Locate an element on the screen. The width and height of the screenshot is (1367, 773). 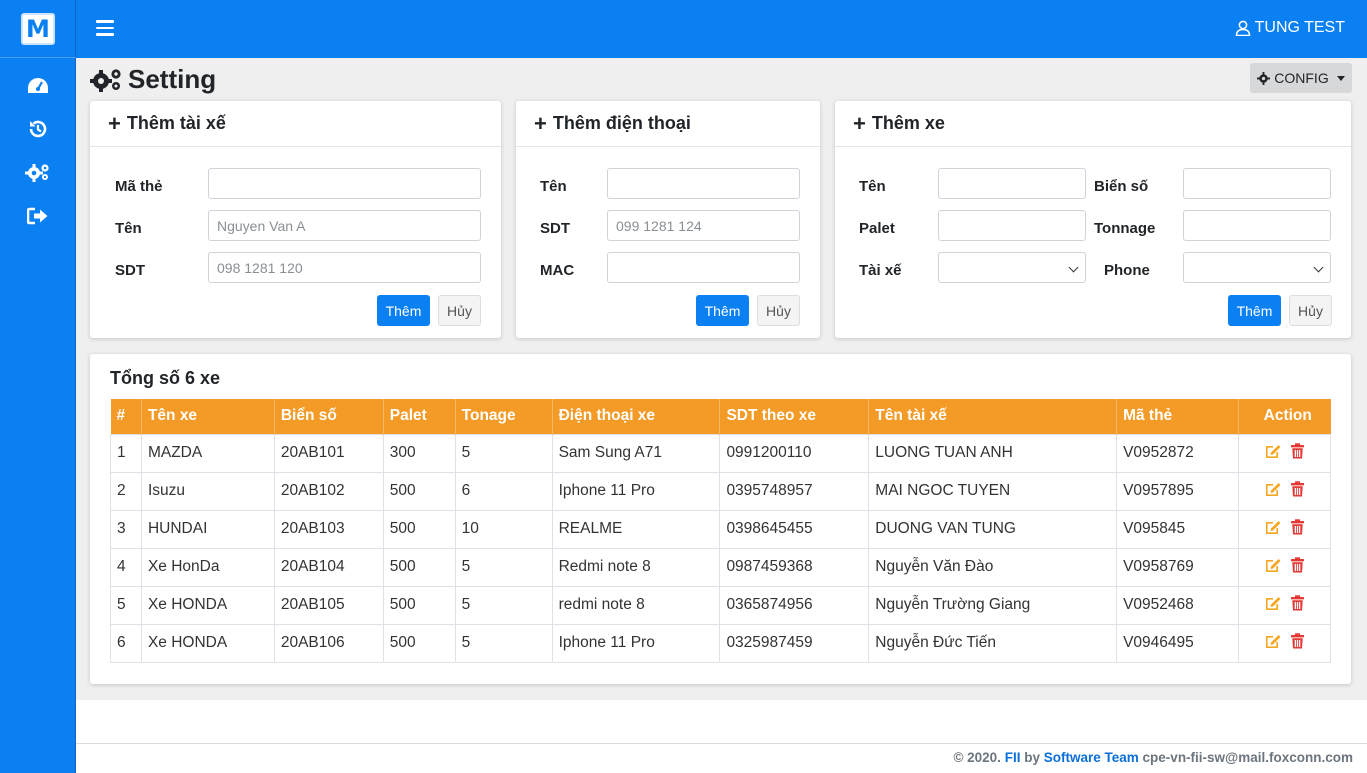
cancel-phone-button: Hủy is located at coordinates (778, 310).